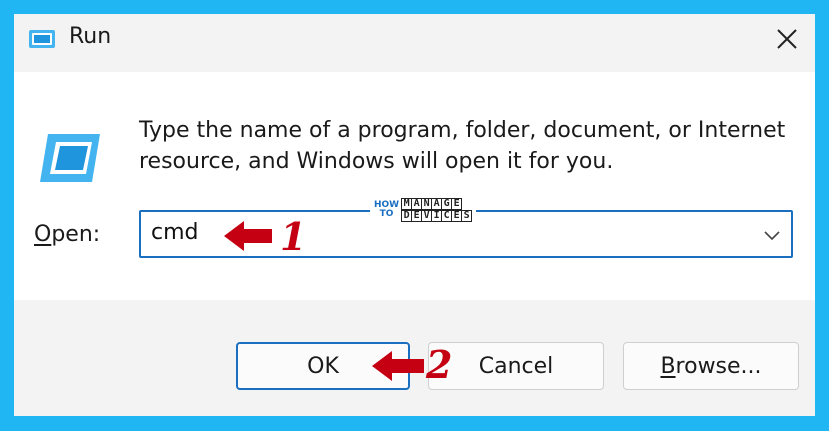 The image size is (829, 431). I want to click on watermark-manage-devices: MANAGE DEVICES, so click(437, 210).